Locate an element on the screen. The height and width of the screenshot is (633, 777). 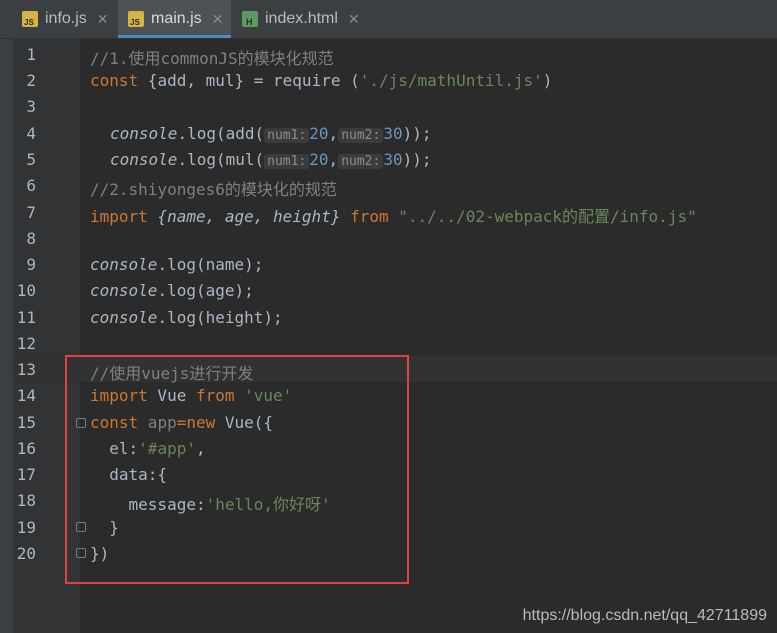
line-number: 12 is located at coordinates (26, 343).